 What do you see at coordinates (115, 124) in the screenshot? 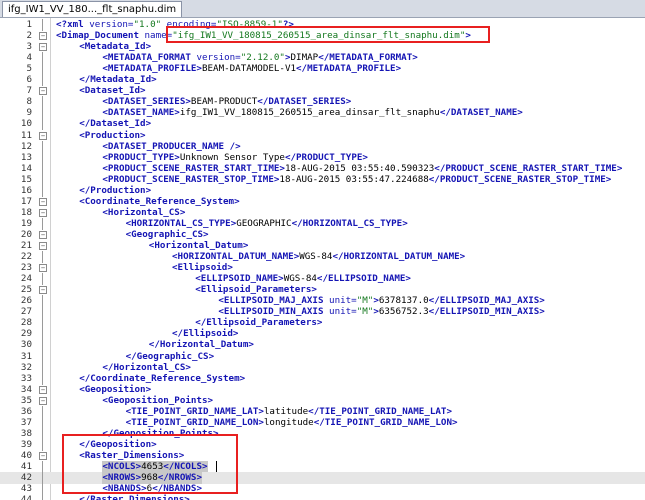
I see `xml-tag: </Dataset_Id>` at bounding box center [115, 124].